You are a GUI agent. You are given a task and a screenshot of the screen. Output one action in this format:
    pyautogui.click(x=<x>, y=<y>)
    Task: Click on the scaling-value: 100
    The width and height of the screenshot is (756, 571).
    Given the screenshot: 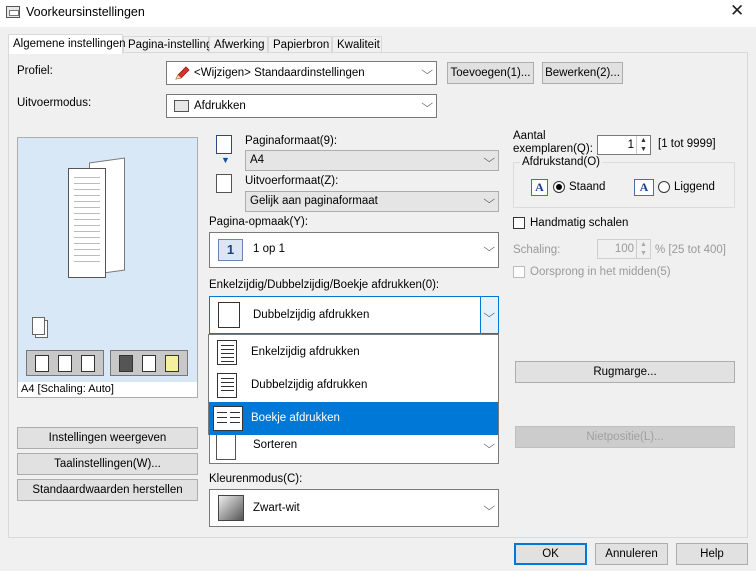 What is the action you would take?
    pyautogui.click(x=624, y=249)
    